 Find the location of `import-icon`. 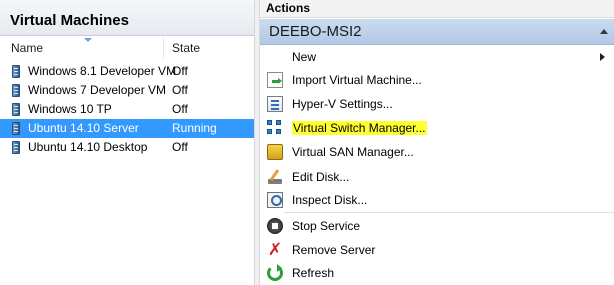

import-icon is located at coordinates (275, 80).